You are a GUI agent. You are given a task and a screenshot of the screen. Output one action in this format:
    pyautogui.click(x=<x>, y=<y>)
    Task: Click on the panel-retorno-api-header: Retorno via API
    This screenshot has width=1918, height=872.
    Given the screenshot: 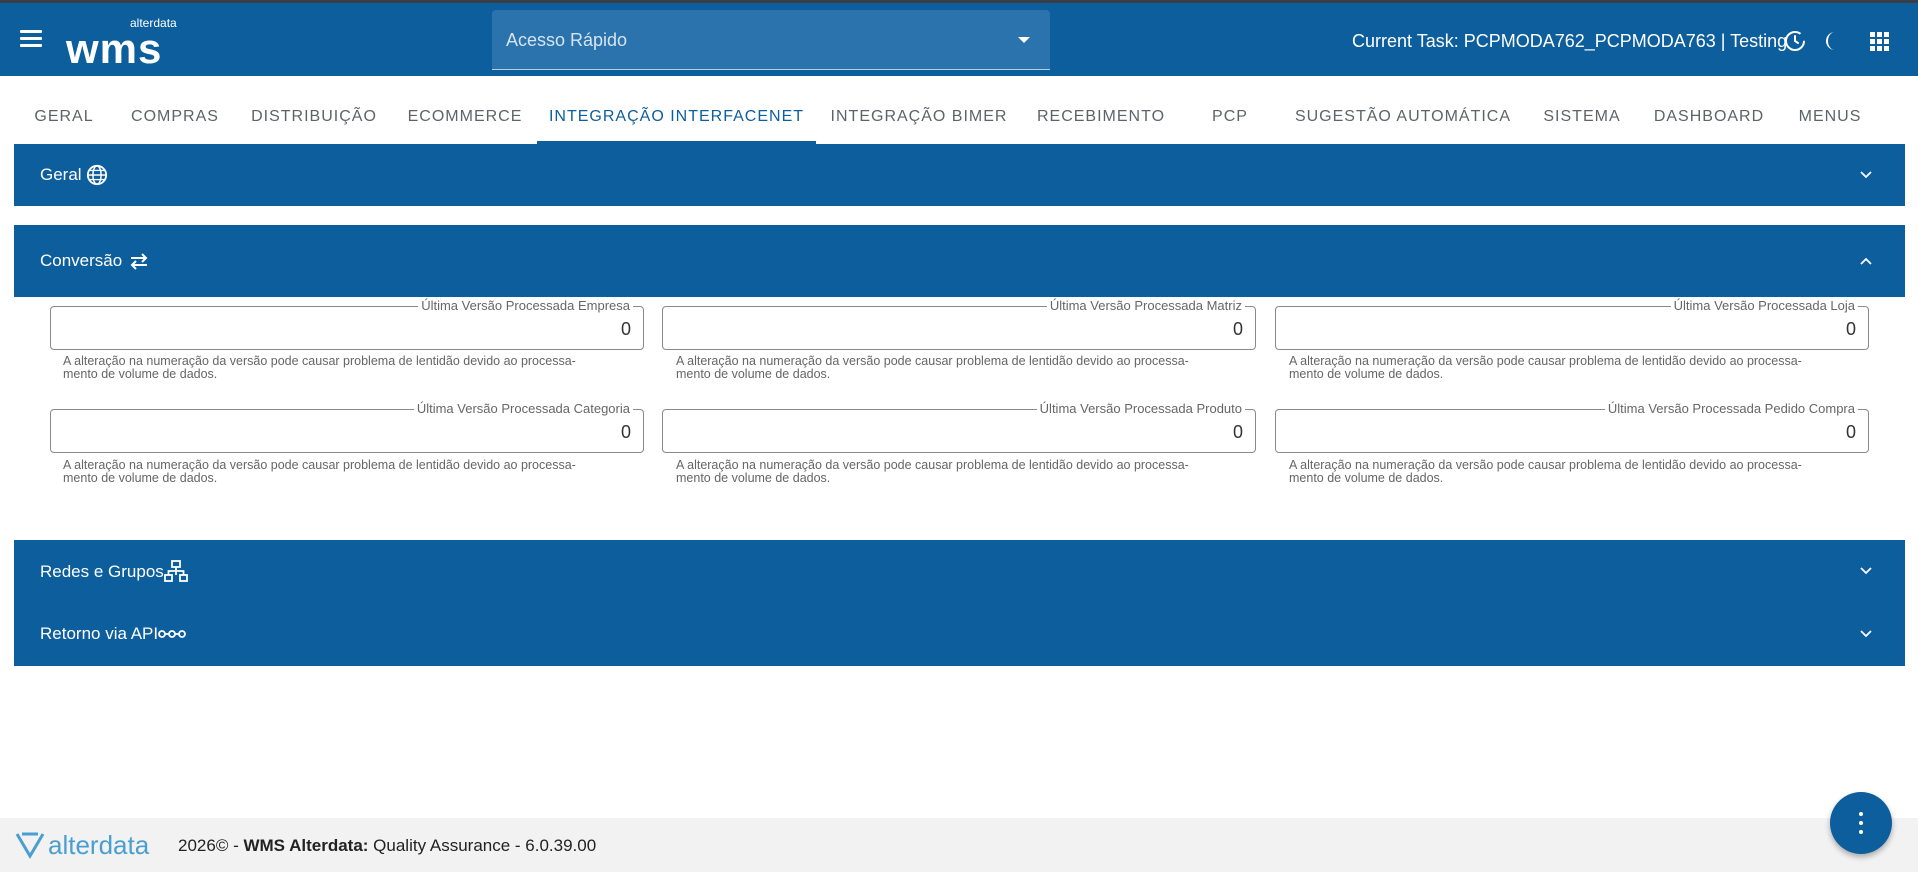 What is the action you would take?
    pyautogui.click(x=959, y=634)
    